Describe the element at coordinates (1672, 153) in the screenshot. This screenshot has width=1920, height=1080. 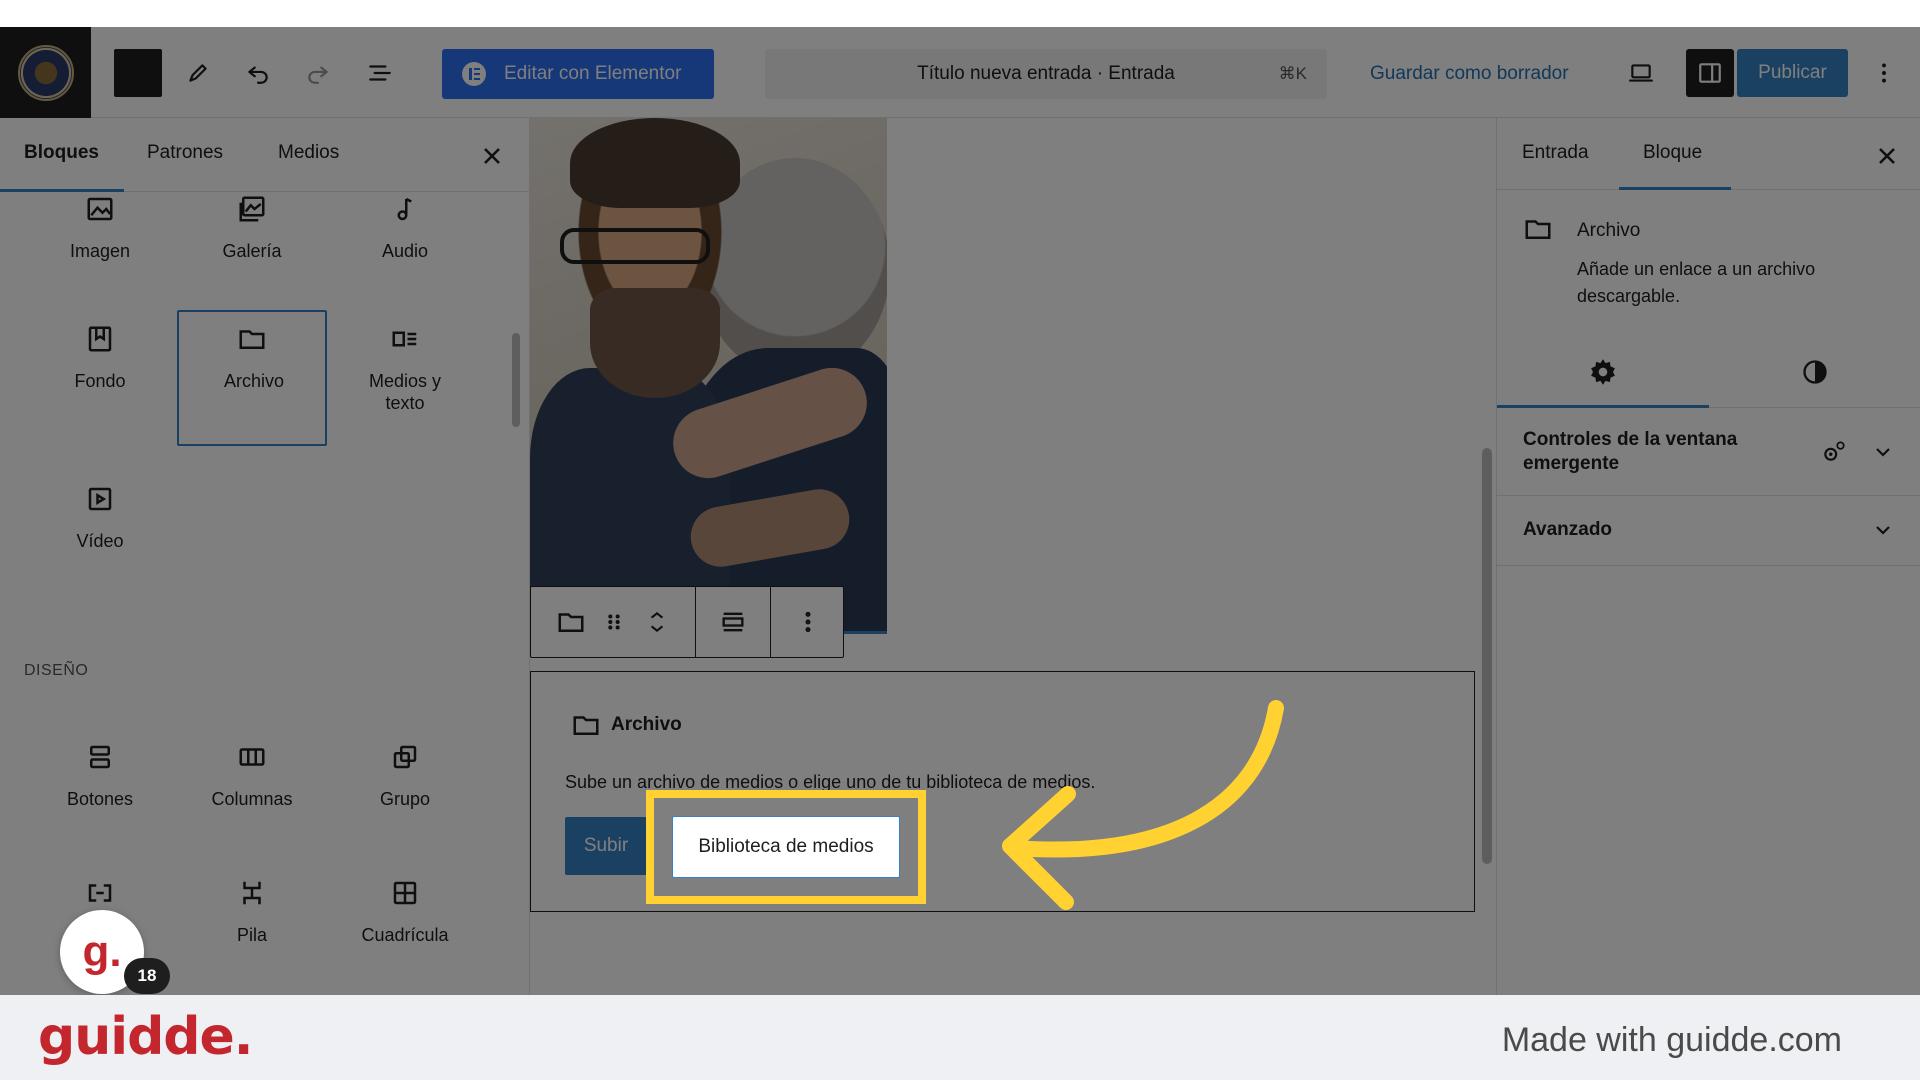
I see `tab-block: Bloque` at that location.